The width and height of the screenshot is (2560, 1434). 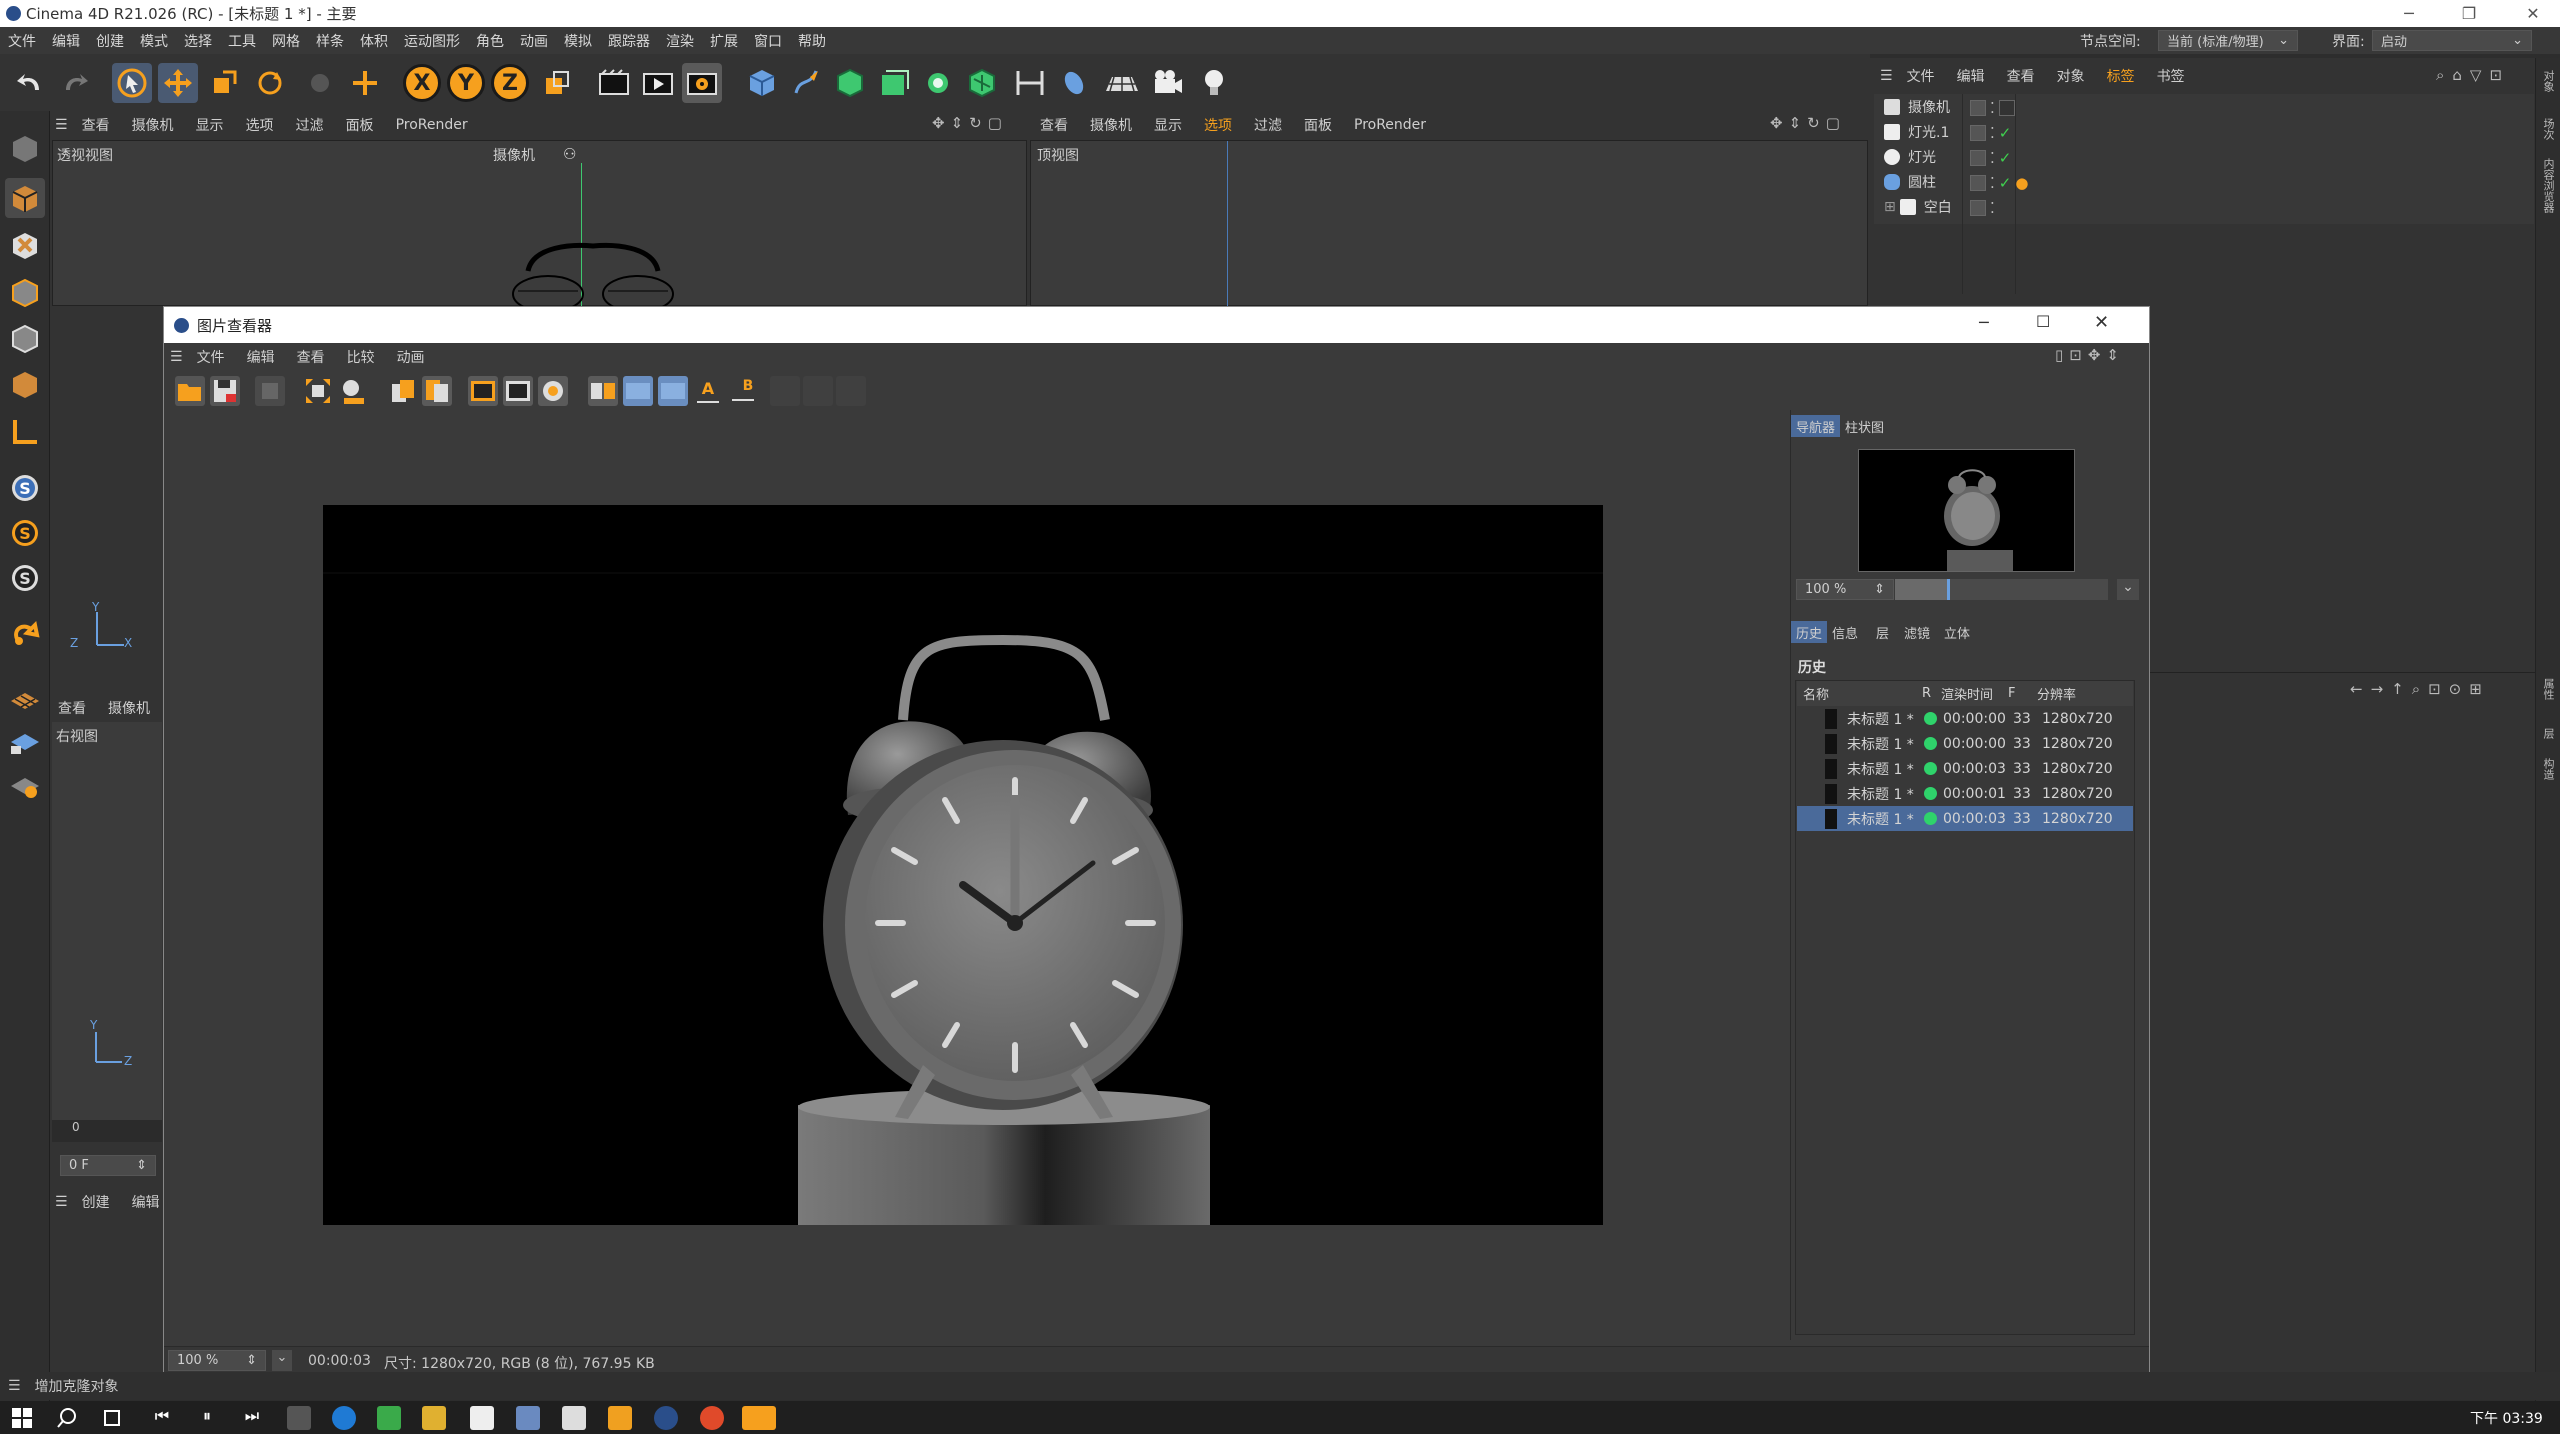 What do you see at coordinates (353, 391) in the screenshot?
I see `zoom-image-icon` at bounding box center [353, 391].